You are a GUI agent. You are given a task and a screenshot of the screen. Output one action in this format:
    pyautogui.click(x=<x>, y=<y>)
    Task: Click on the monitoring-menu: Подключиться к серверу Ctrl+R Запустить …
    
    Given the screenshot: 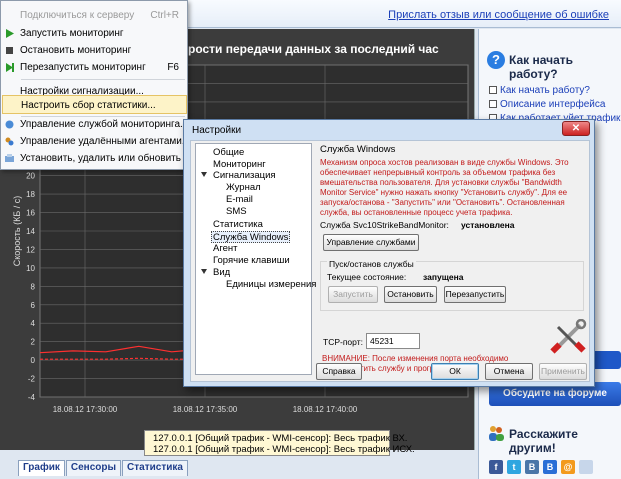 What is the action you would take?
    pyautogui.click(x=108, y=85)
    